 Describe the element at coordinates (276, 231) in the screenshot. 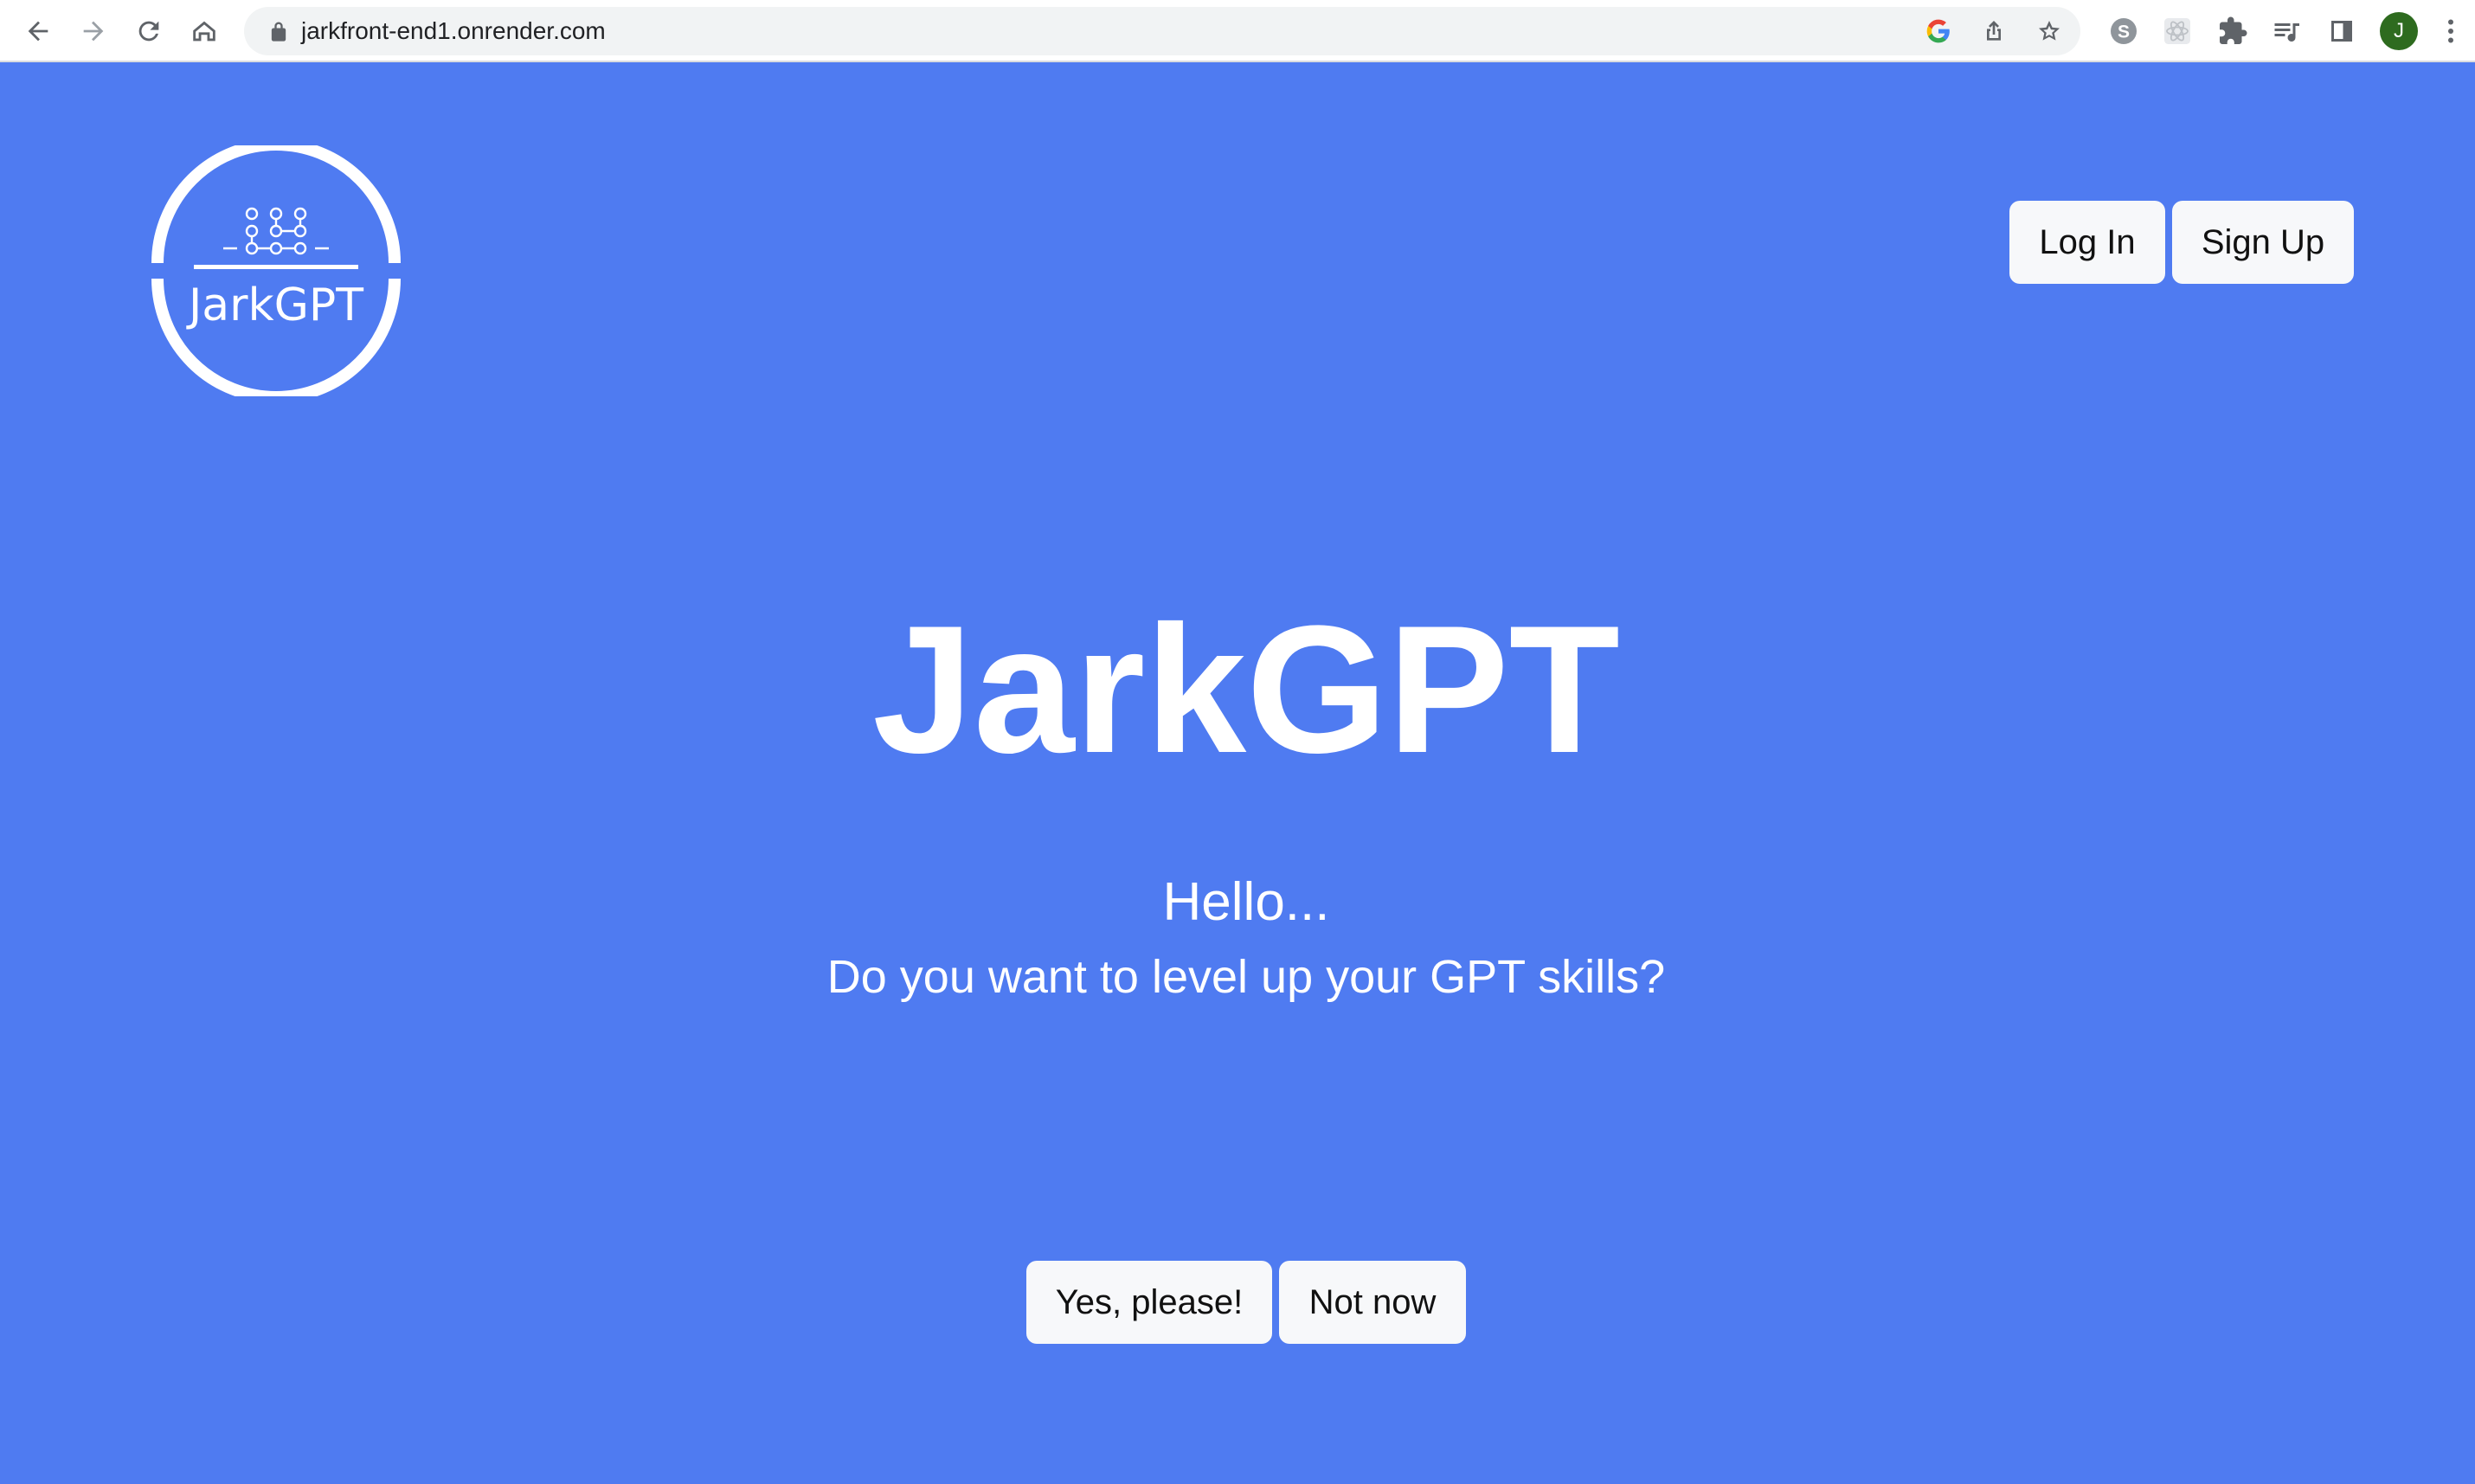

I see `circuit-icon` at that location.